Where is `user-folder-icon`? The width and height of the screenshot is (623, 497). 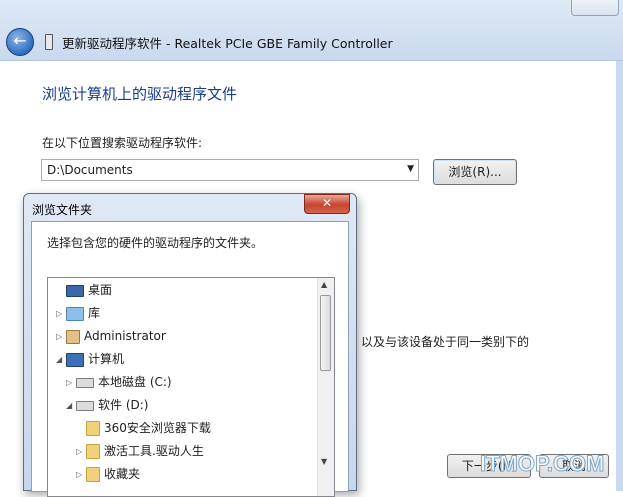
user-folder-icon is located at coordinates (73, 336).